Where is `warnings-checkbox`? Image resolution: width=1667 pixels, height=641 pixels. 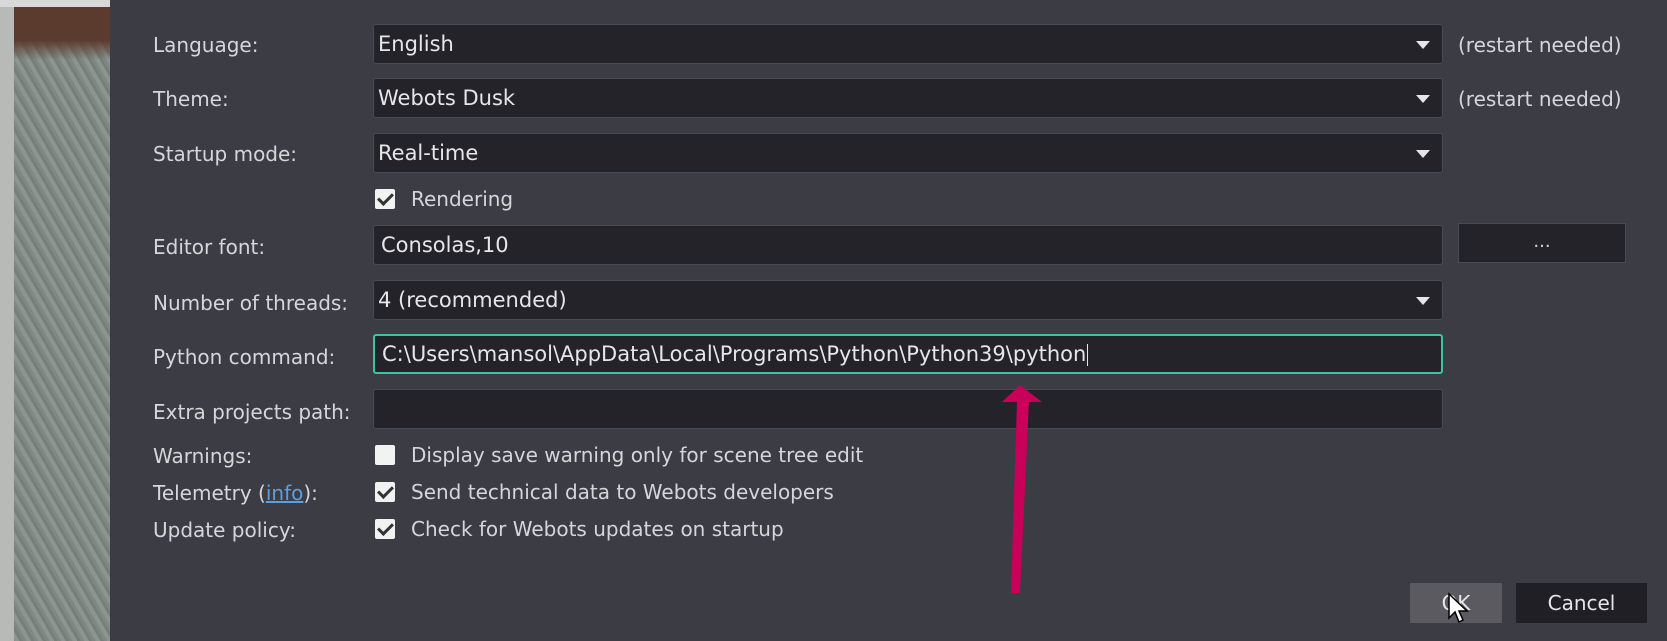 warnings-checkbox is located at coordinates (385, 455).